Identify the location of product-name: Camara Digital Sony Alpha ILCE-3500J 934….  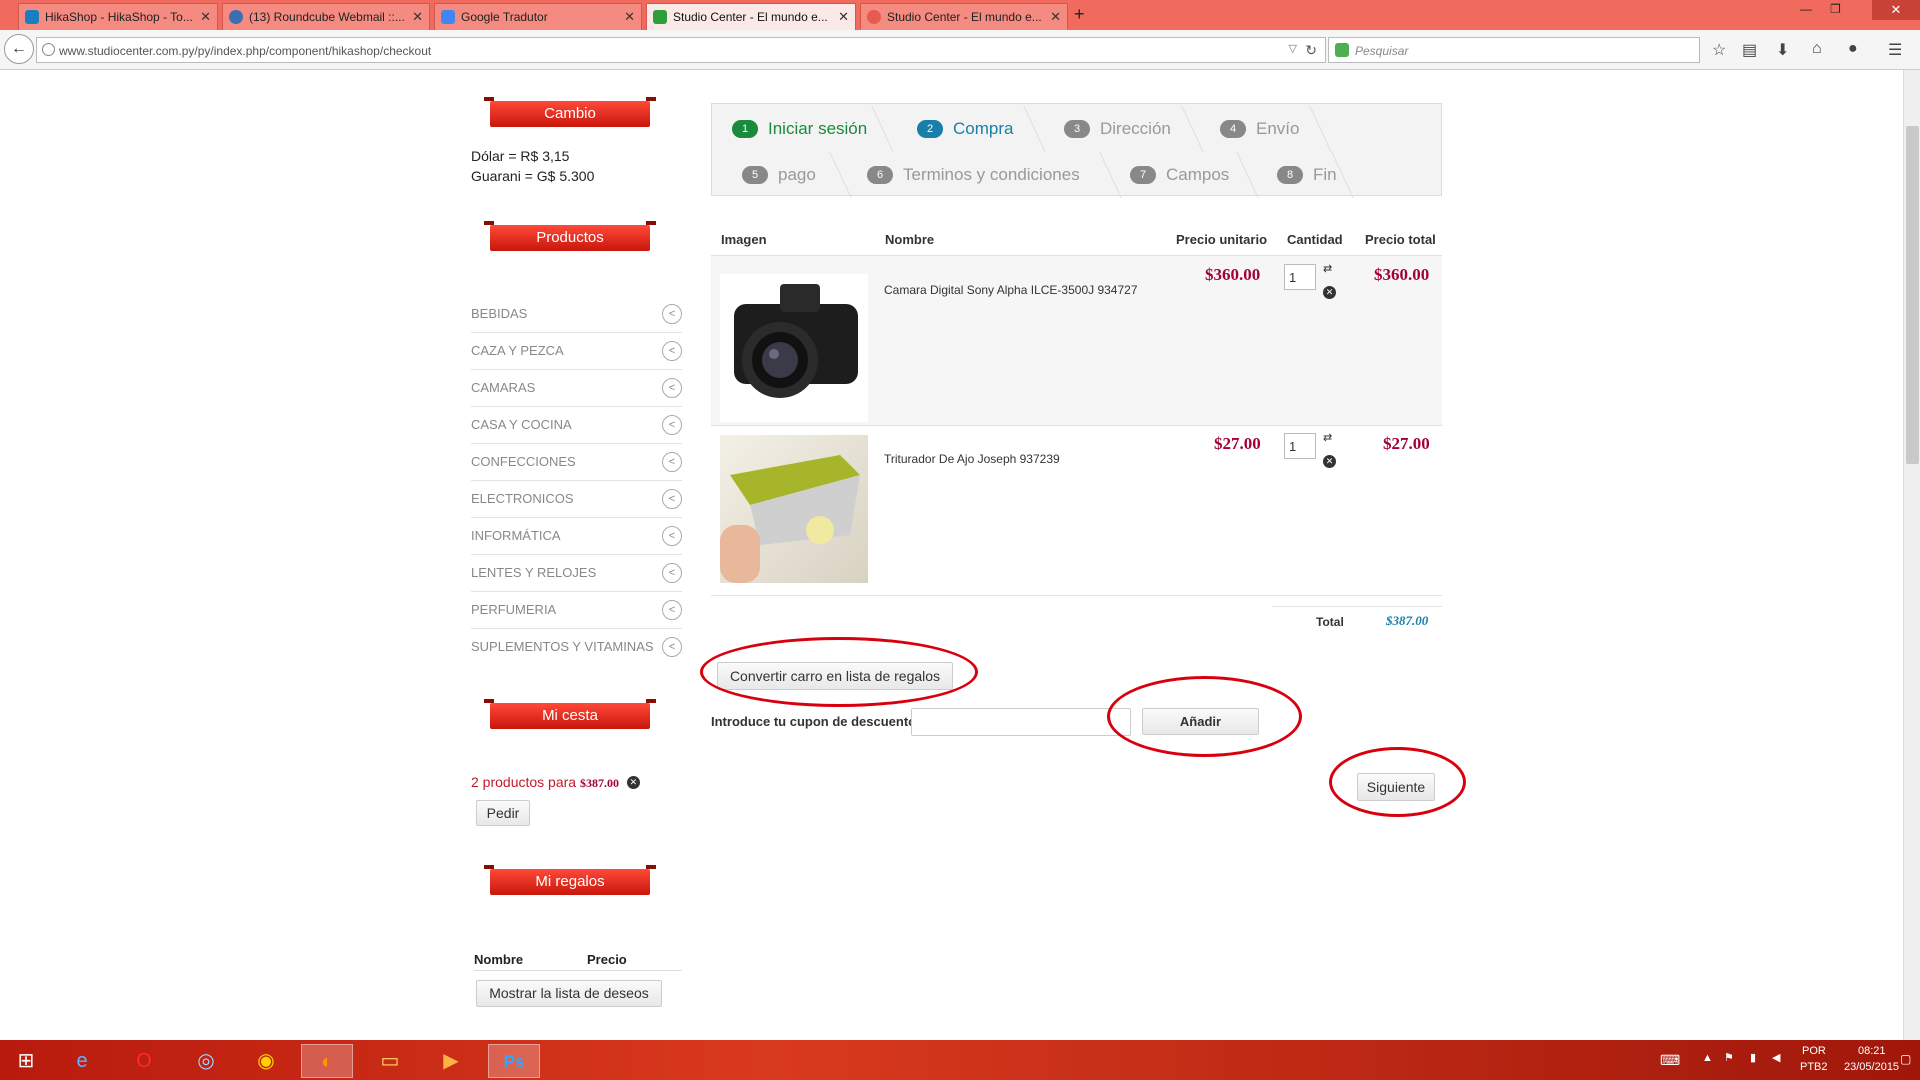
(1011, 290).